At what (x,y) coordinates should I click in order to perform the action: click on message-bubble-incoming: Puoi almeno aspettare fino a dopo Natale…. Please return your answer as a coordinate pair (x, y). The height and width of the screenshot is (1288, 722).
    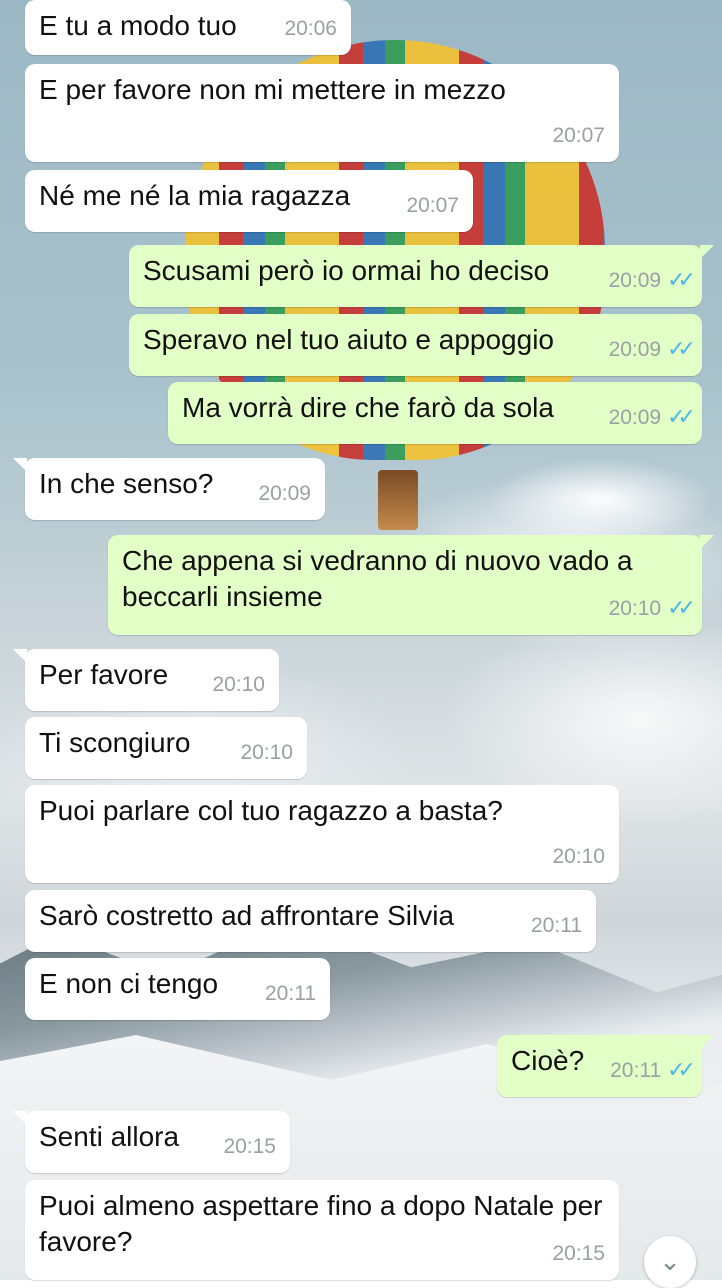
    Looking at the image, I should click on (322, 1230).